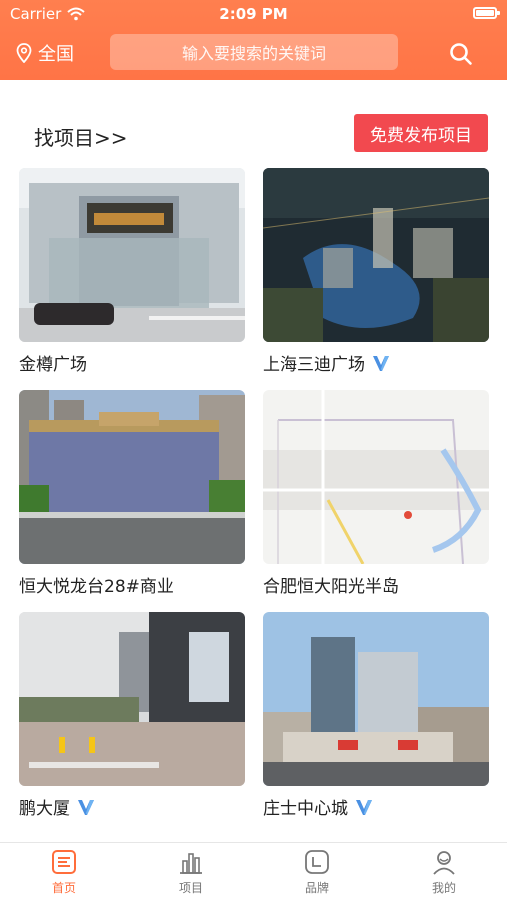 This screenshot has width=507, height=901. Describe the element at coordinates (191, 863) in the screenshot. I see `chart-icon` at that location.